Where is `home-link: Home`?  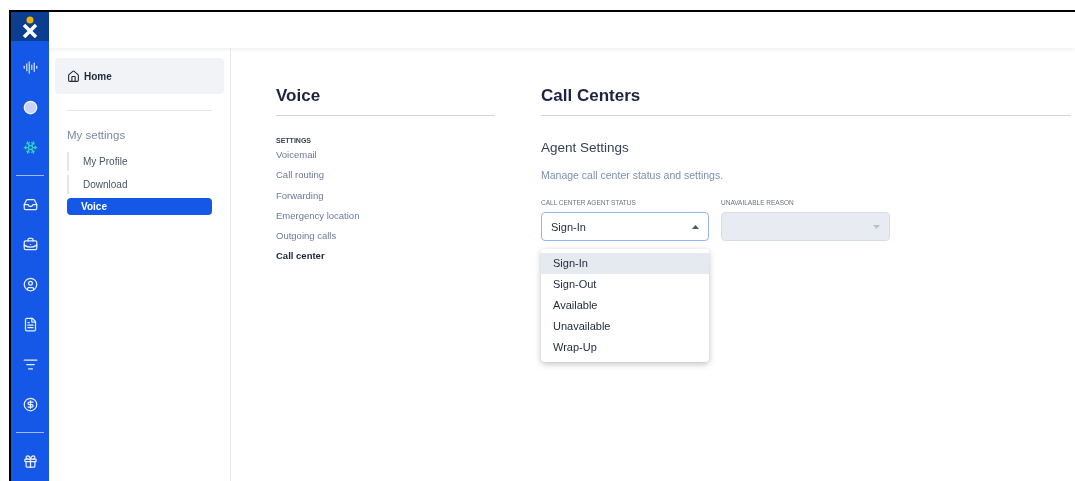 home-link: Home is located at coordinates (139, 76).